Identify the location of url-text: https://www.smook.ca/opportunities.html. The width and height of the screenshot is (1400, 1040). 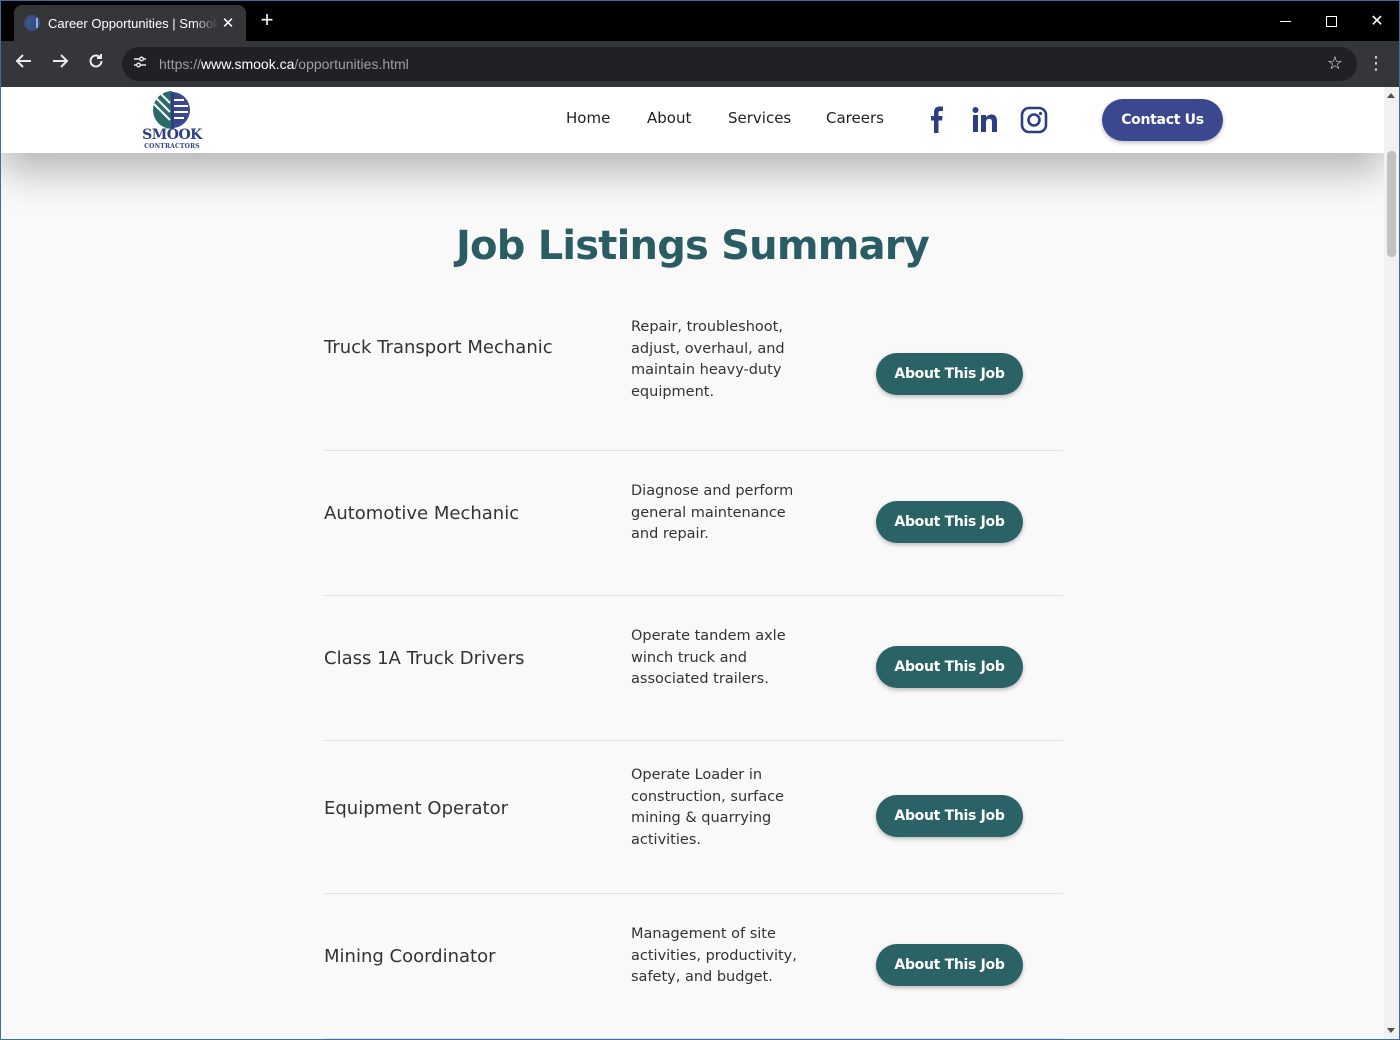
(284, 64).